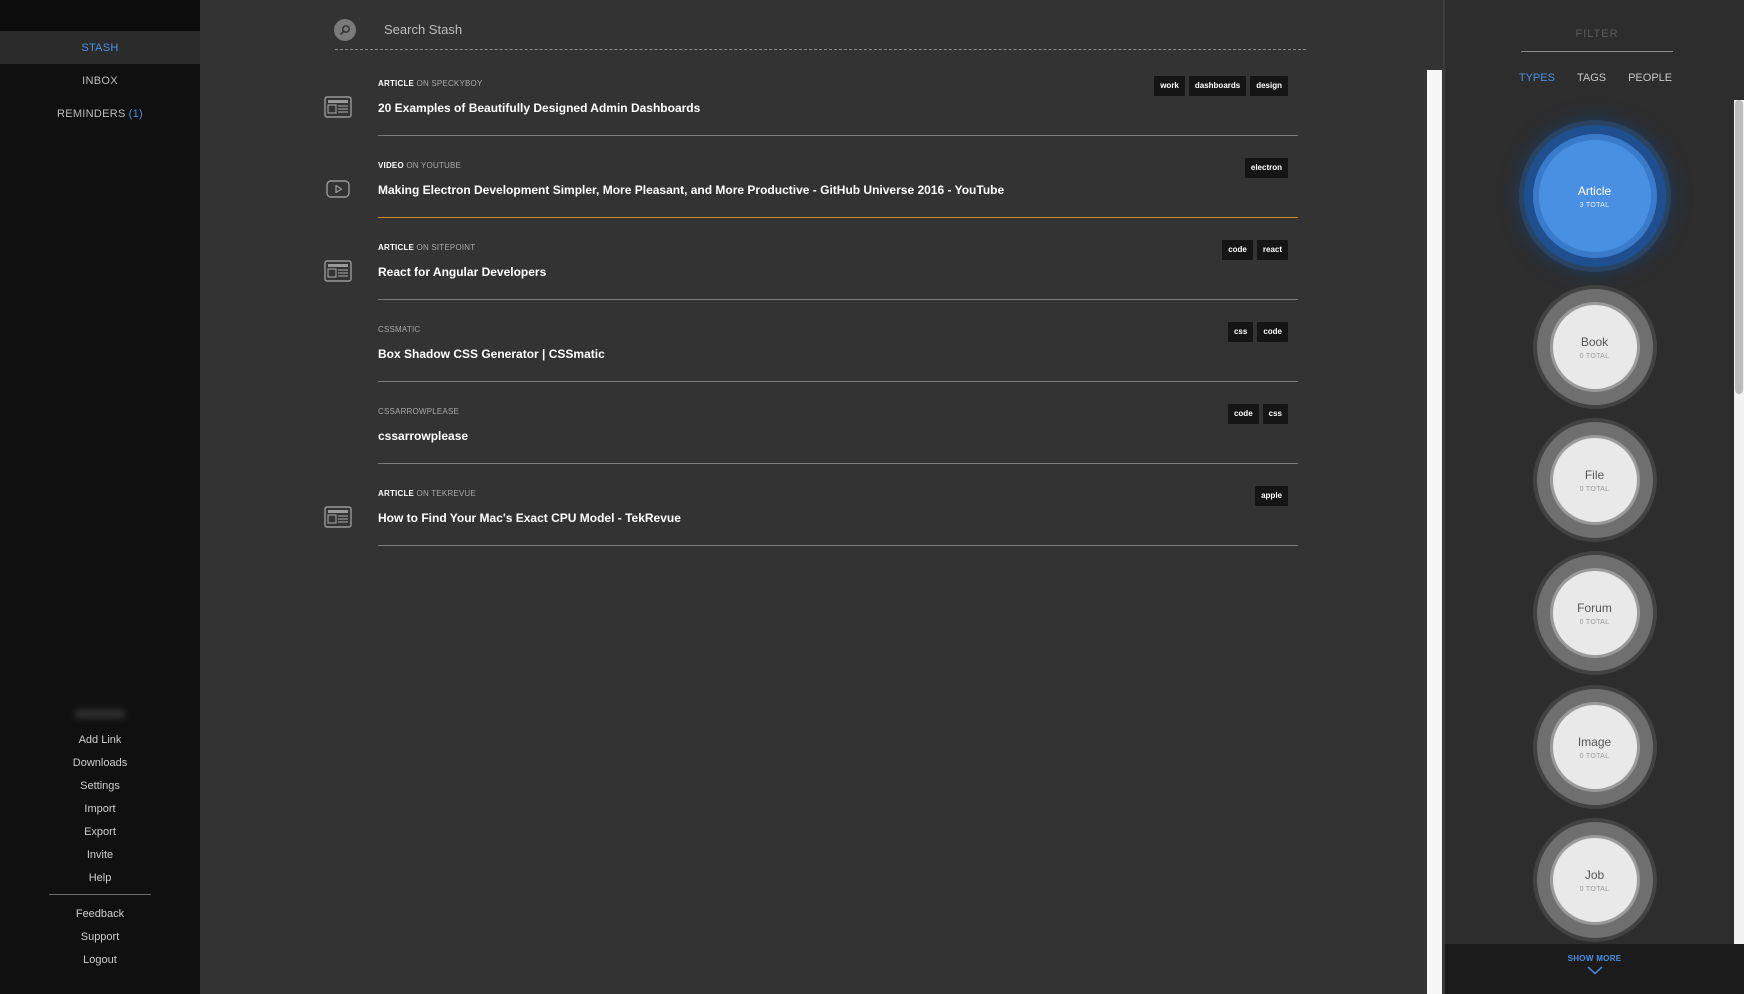 This screenshot has width=1744, height=994. What do you see at coordinates (100, 763) in the screenshot?
I see `downloads-link: Downloads` at bounding box center [100, 763].